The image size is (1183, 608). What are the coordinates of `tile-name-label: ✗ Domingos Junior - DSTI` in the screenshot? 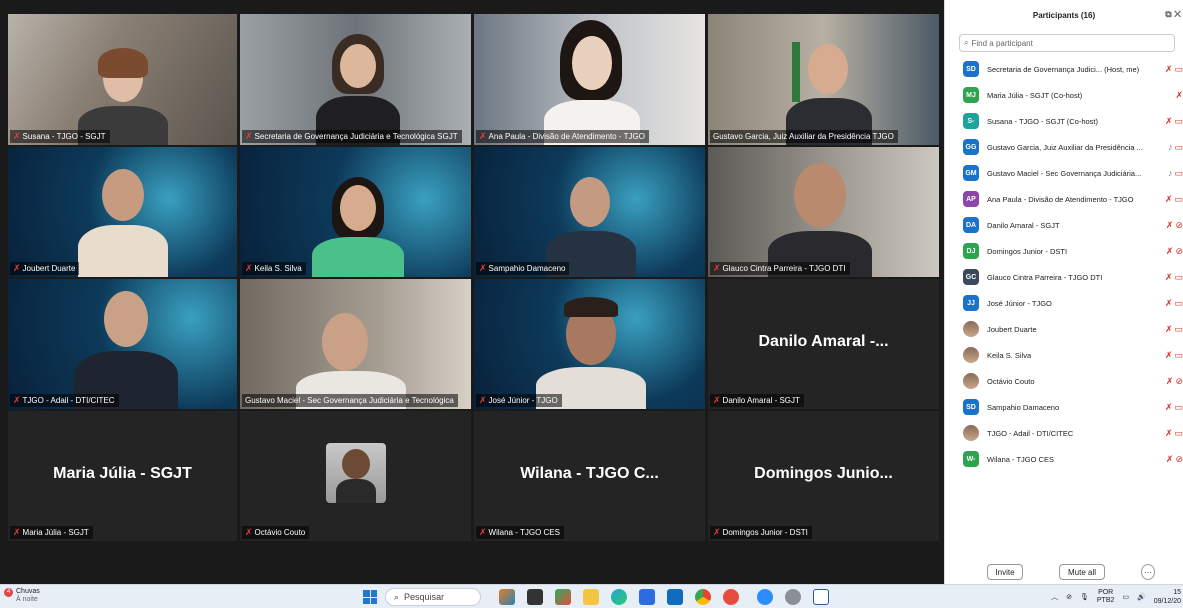 It's located at (761, 532).